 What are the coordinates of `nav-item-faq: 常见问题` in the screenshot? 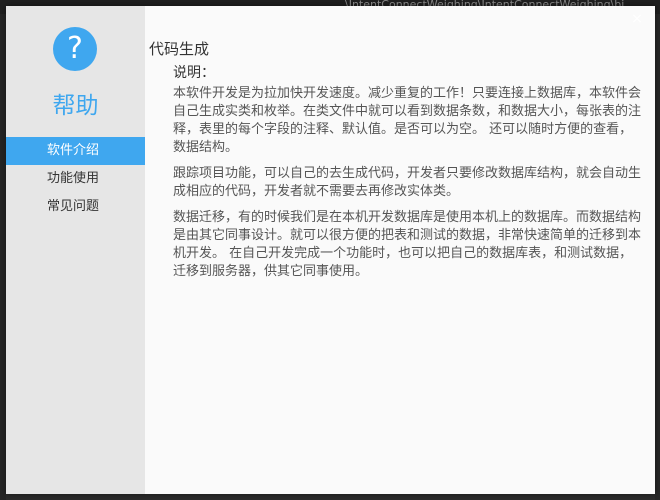 It's located at (75, 207).